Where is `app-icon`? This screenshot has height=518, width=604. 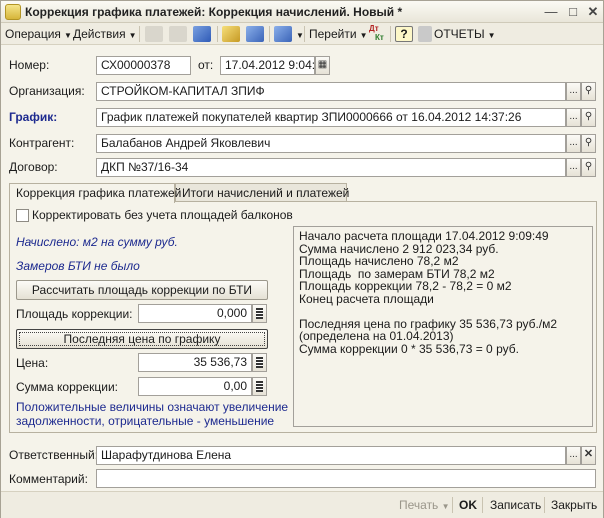
app-icon is located at coordinates (13, 12).